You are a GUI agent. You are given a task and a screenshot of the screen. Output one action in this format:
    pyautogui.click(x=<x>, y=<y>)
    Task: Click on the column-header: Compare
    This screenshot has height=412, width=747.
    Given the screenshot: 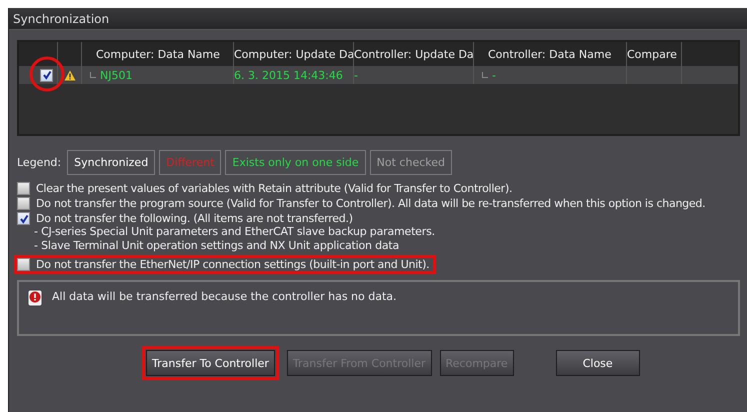 What is the action you would take?
    pyautogui.click(x=652, y=54)
    